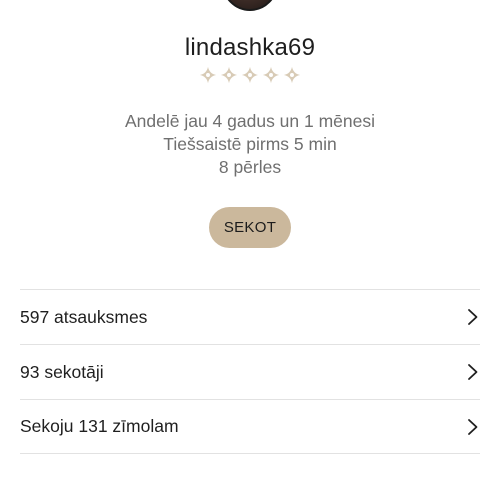 This screenshot has width=500, height=500. I want to click on member-since-text: Andelē jau 4 gadus un 1 mēnesi, so click(250, 121).